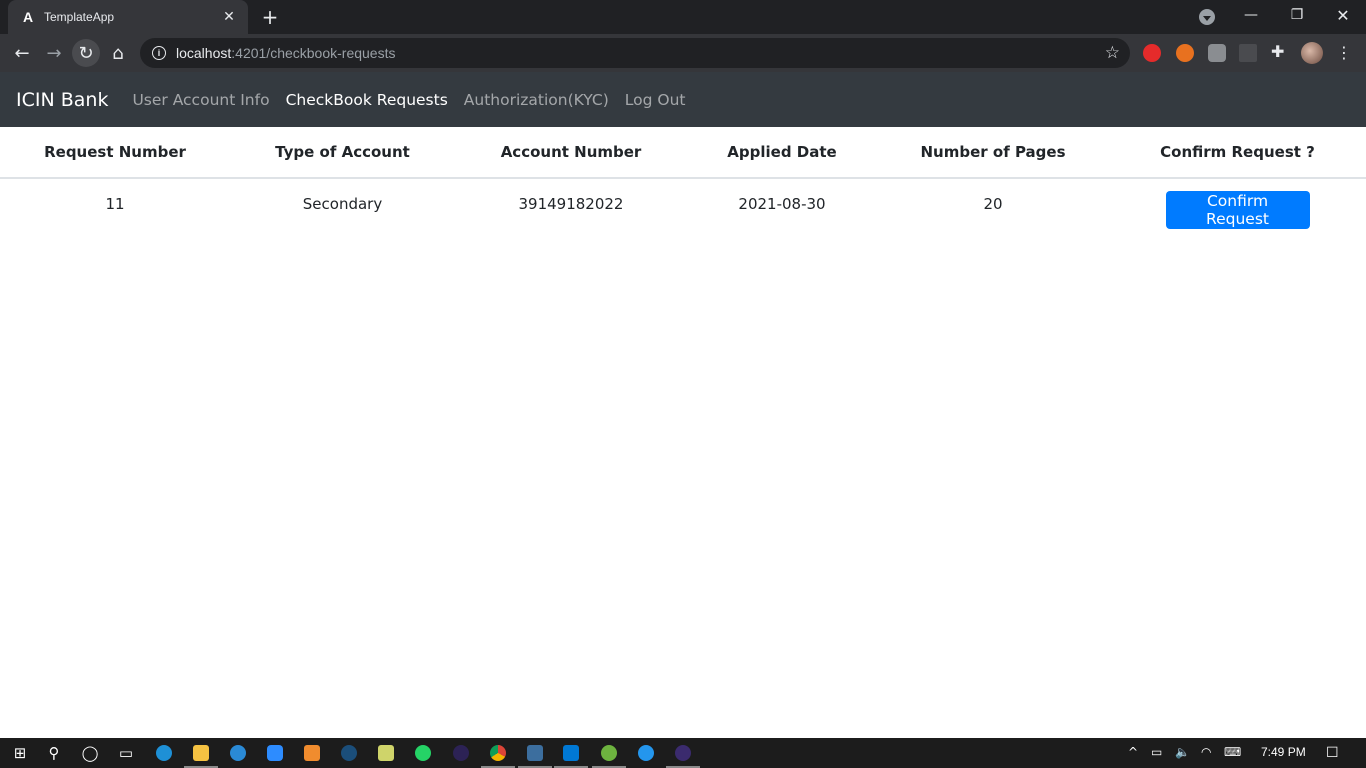 This screenshot has height=768, width=1366. What do you see at coordinates (20, 753) in the screenshot?
I see `windows-start-icon: ⊞` at bounding box center [20, 753].